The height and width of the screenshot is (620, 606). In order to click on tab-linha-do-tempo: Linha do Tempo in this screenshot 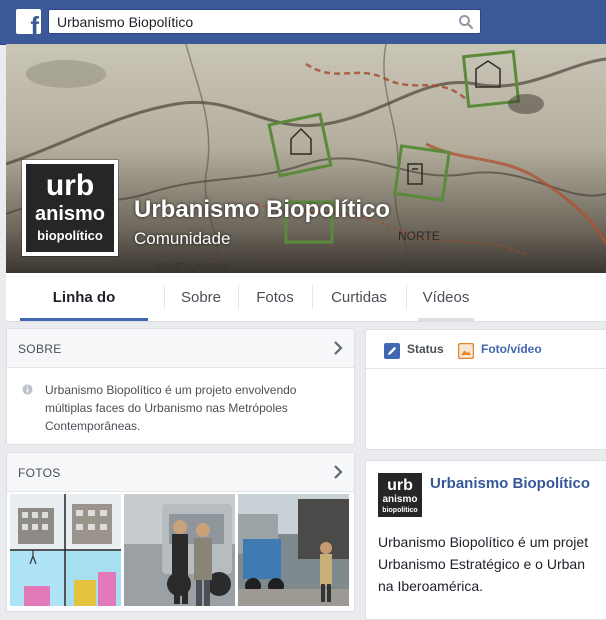, I will do `click(84, 314)`.